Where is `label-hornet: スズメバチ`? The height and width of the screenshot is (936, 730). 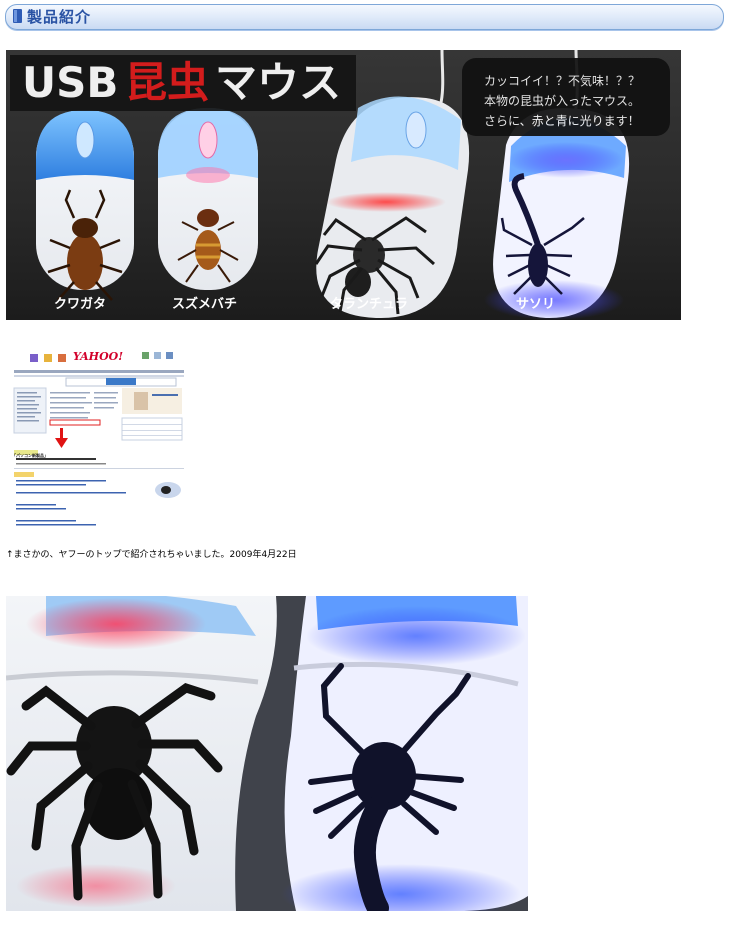 label-hornet: スズメバチ is located at coordinates (205, 304).